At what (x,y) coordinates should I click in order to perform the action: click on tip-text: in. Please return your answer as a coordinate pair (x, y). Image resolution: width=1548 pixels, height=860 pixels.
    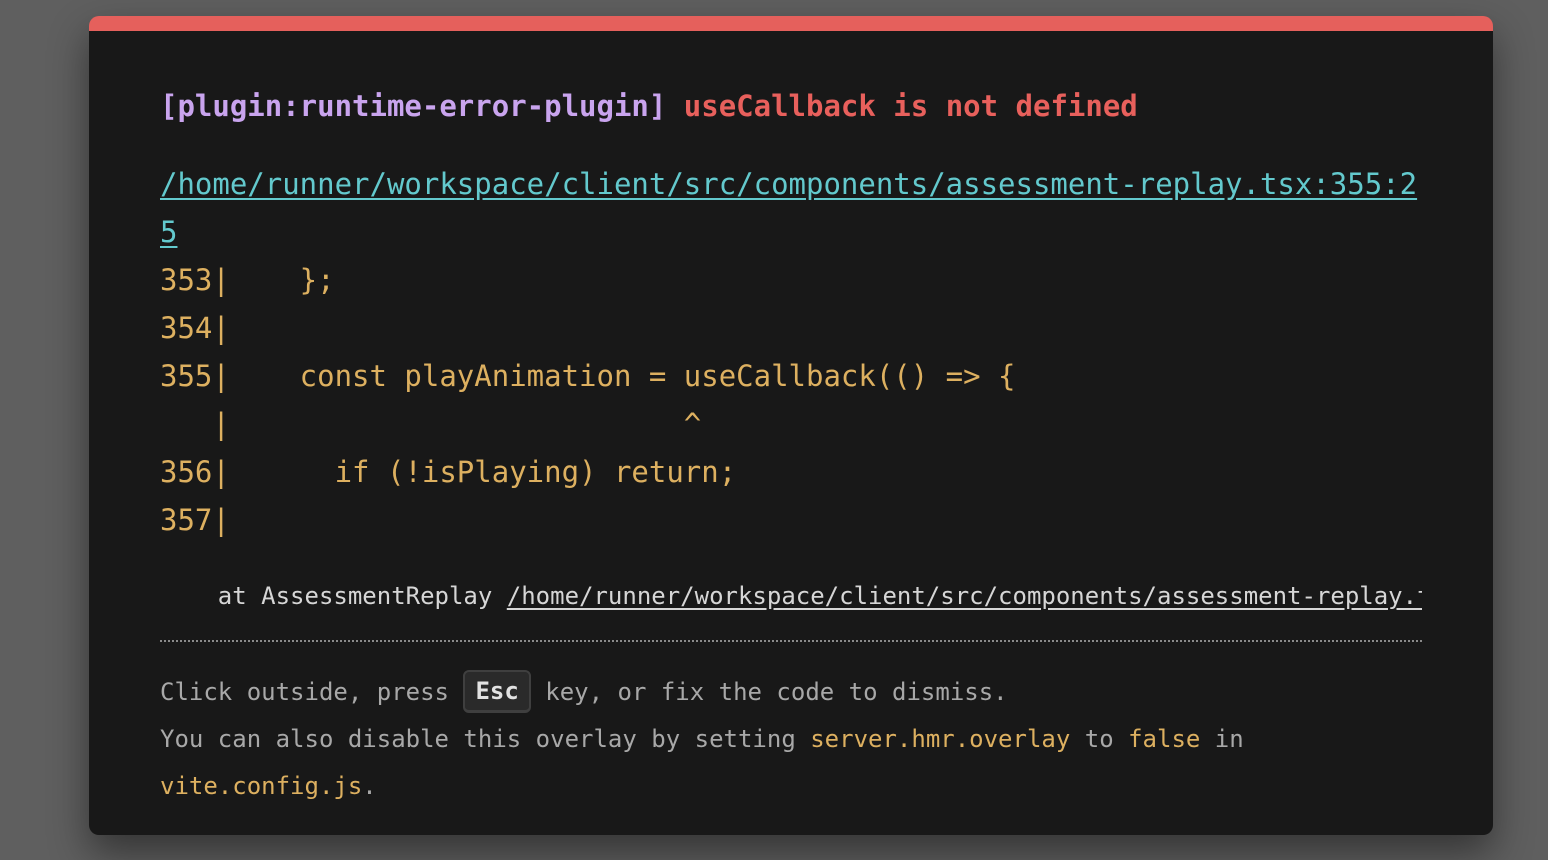
    Looking at the image, I should click on (1222, 739).